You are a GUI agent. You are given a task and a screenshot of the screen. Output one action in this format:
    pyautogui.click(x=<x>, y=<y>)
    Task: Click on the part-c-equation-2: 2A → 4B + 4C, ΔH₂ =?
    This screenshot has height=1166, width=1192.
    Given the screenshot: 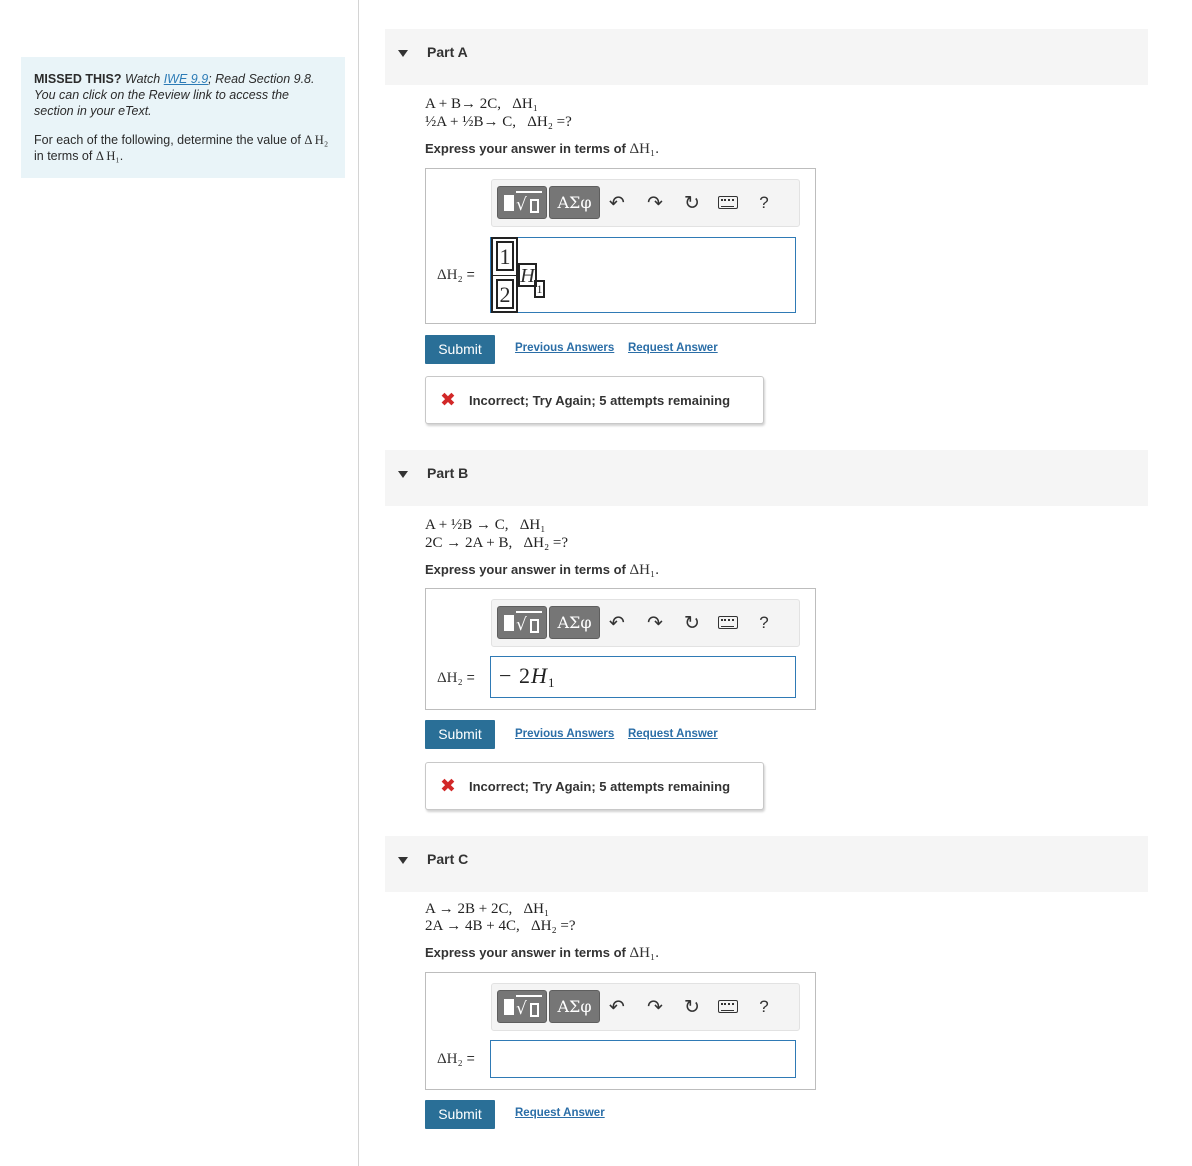 What is the action you would take?
    pyautogui.click(x=500, y=926)
    